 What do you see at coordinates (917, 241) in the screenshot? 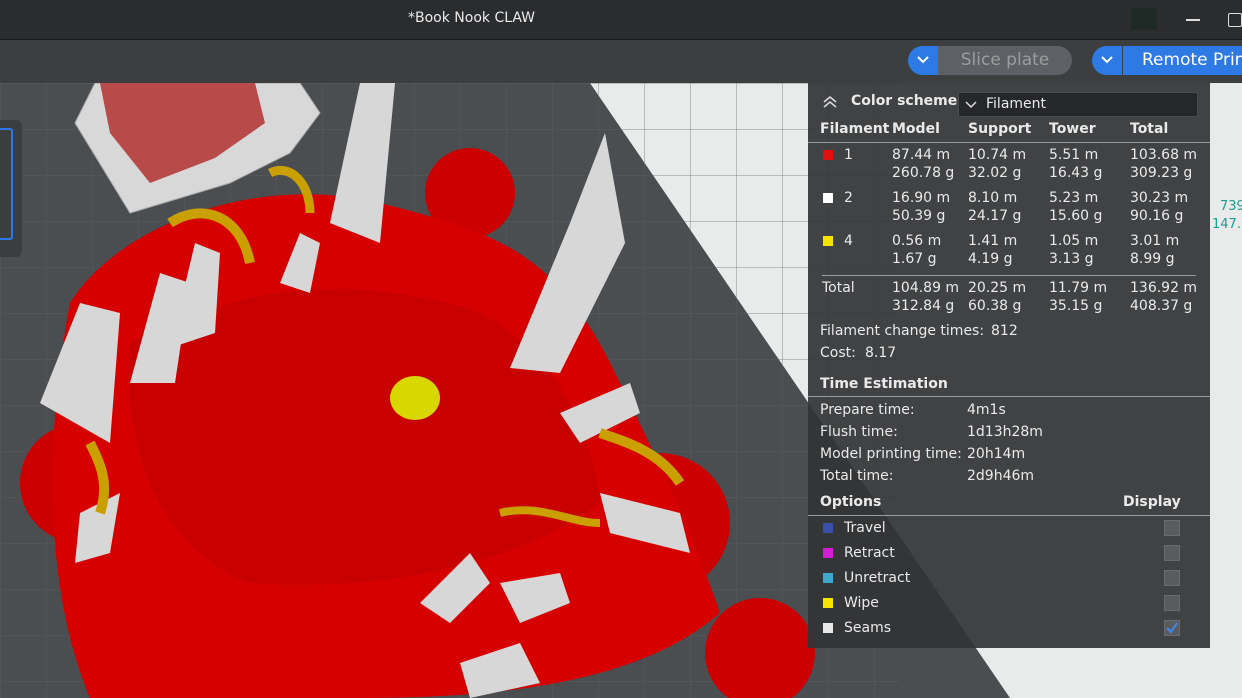
I see `model-length: 0.56 m` at bounding box center [917, 241].